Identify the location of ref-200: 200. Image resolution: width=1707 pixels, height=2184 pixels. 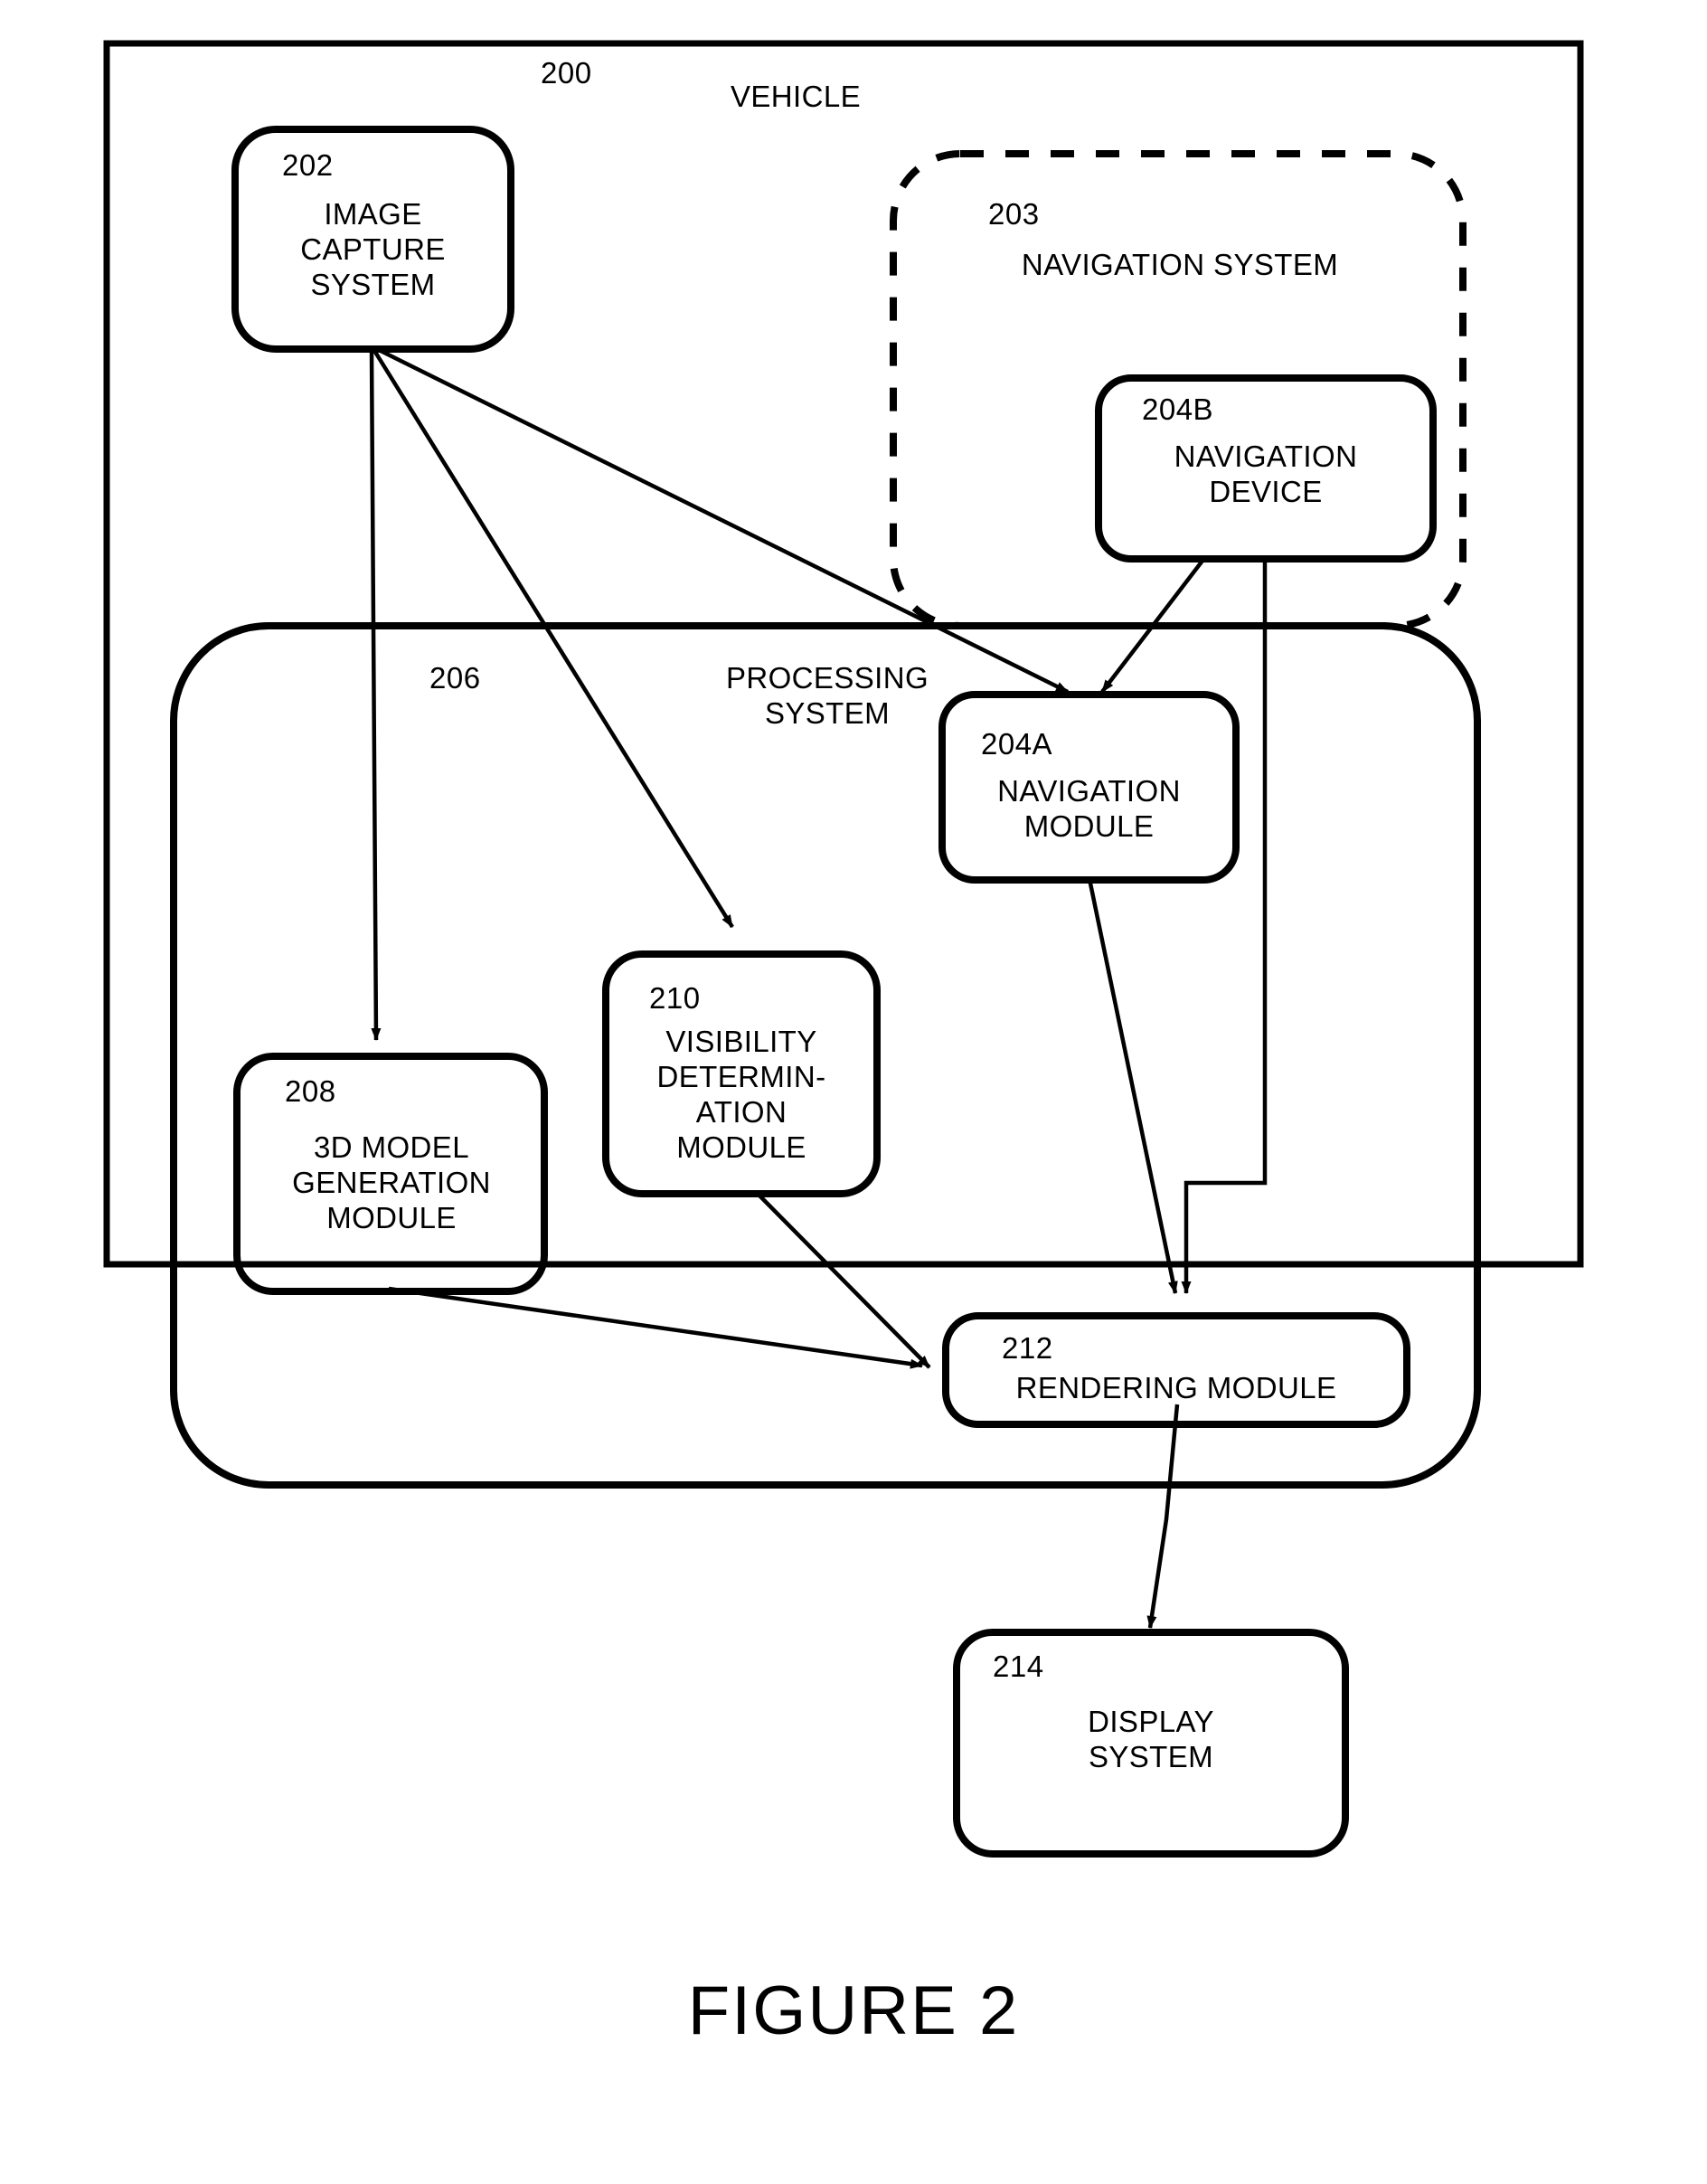
(566, 73).